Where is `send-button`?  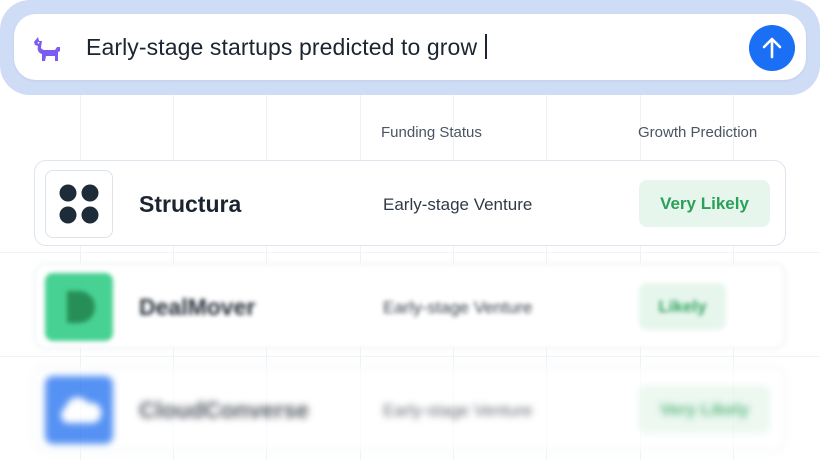 send-button is located at coordinates (772, 48).